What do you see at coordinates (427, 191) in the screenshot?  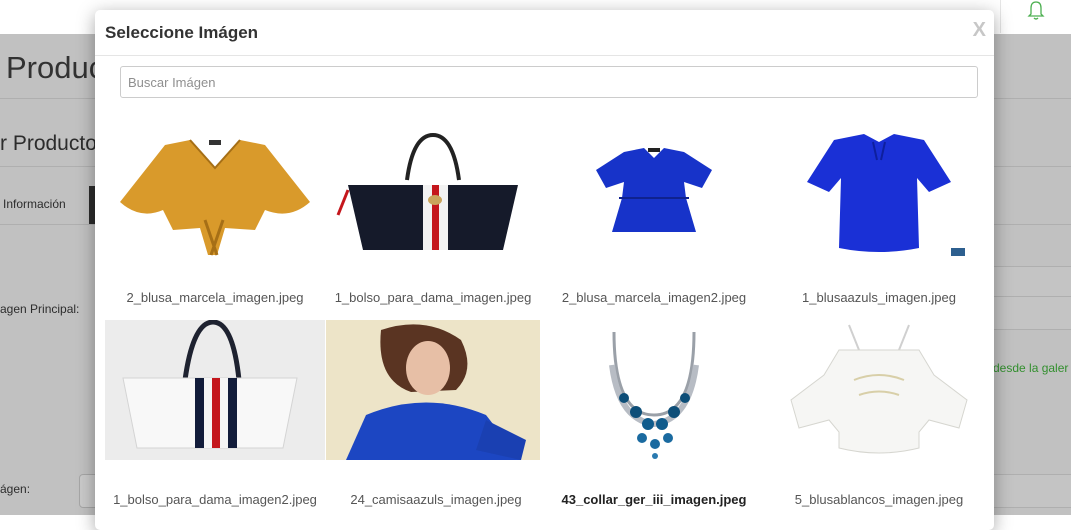 I see `black-handbag-image` at bounding box center [427, 191].